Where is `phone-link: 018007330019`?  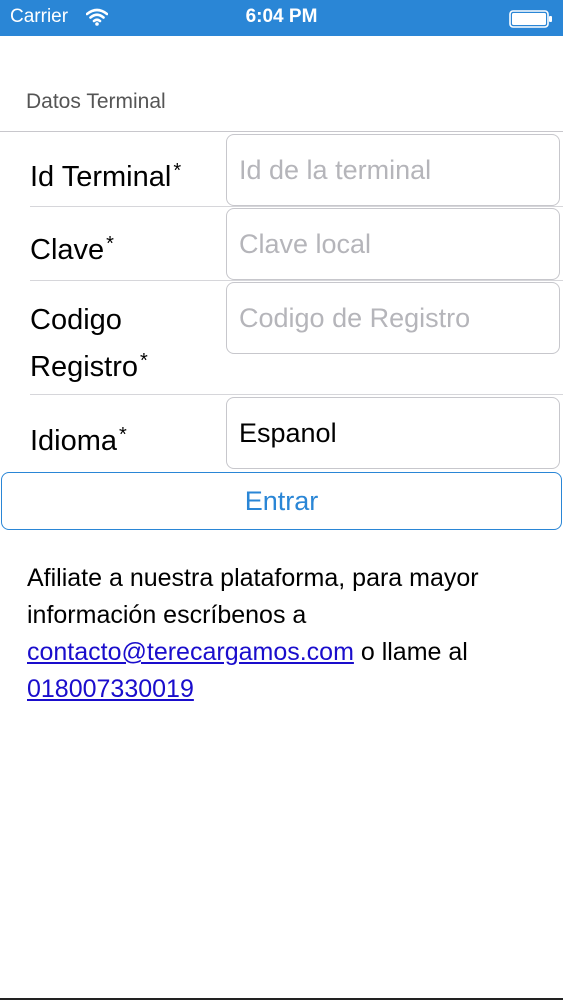
phone-link: 018007330019 is located at coordinates (110, 689).